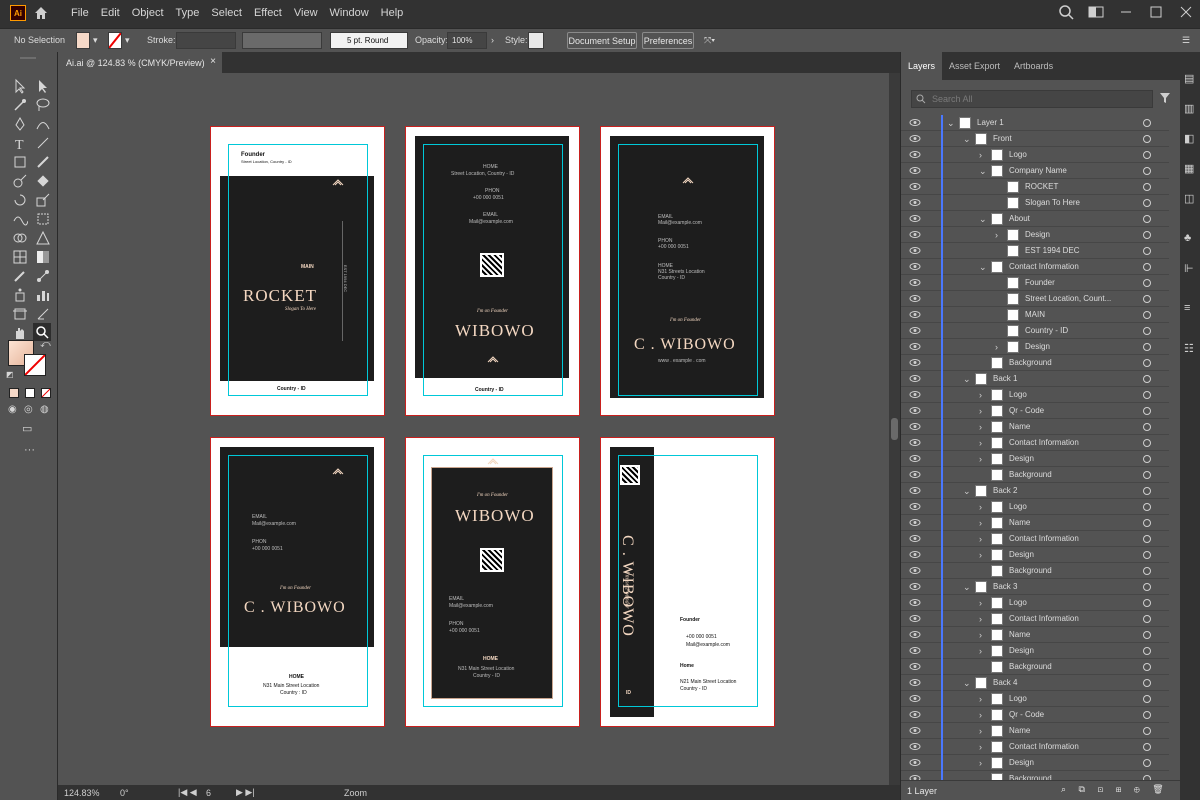 The height and width of the screenshot is (800, 1200). What do you see at coordinates (1035, 203) in the screenshot?
I see `layer-row: Slogan To Here` at bounding box center [1035, 203].